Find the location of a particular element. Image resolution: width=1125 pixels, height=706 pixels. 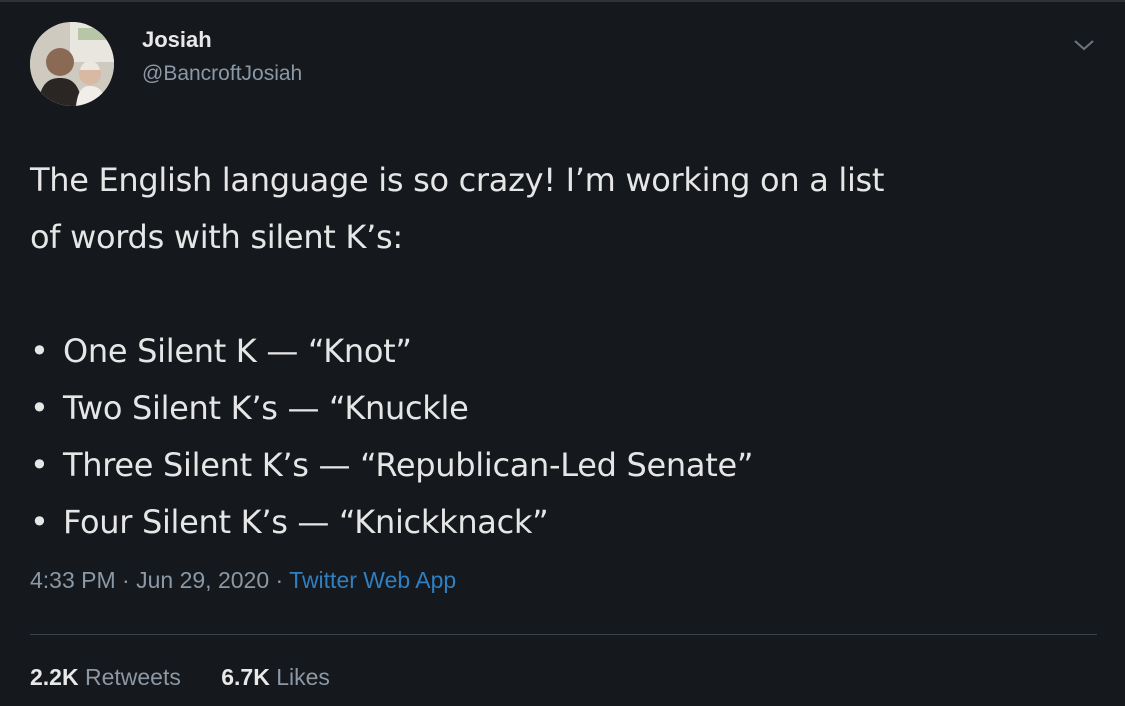

tweet-time: 4:33 PM is located at coordinates (73, 580).